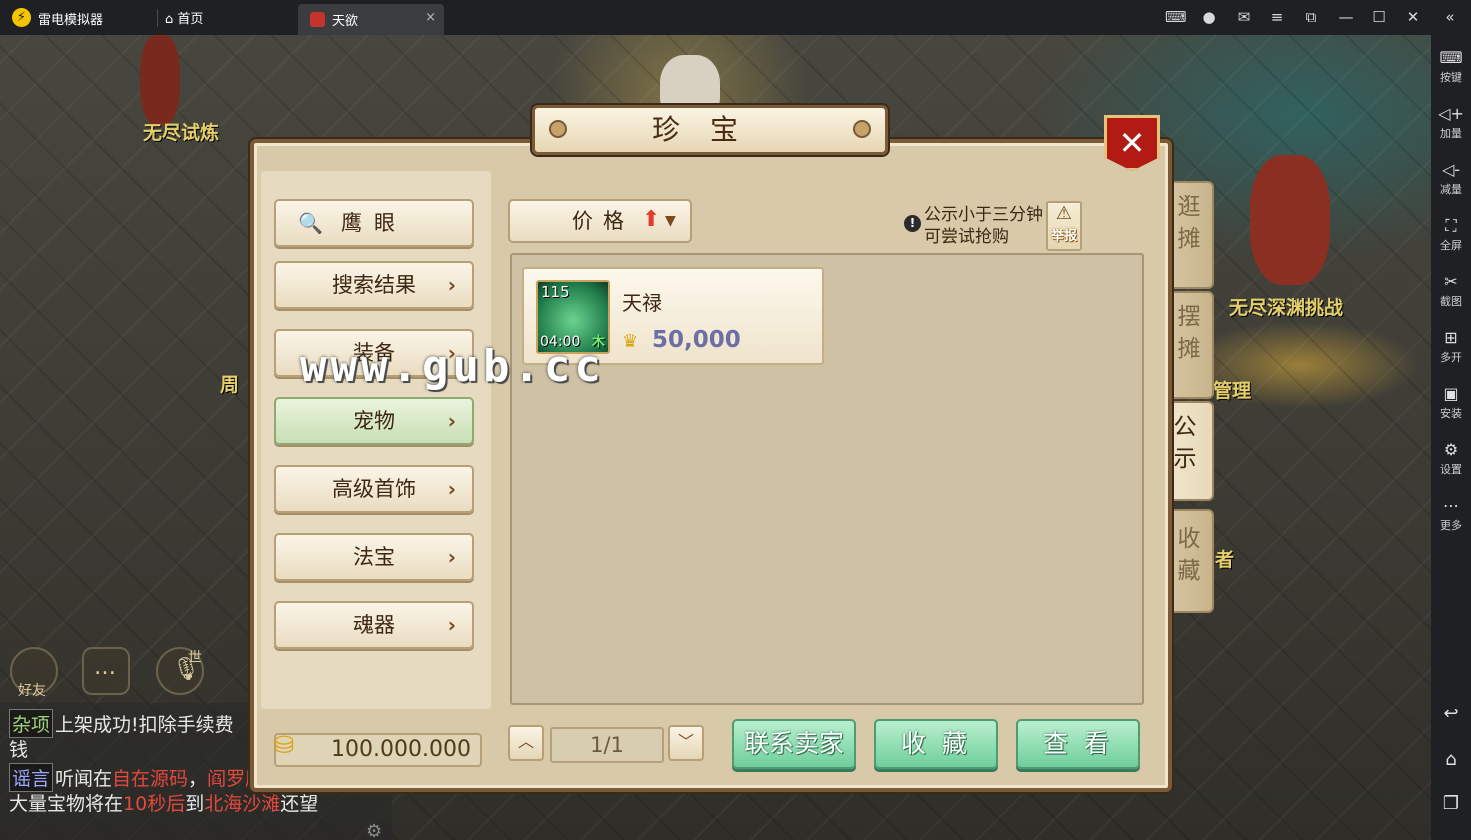 The height and width of the screenshot is (840, 1471). Describe the element at coordinates (1379, 17) in the screenshot. I see `maximize-icon: ☐` at that location.